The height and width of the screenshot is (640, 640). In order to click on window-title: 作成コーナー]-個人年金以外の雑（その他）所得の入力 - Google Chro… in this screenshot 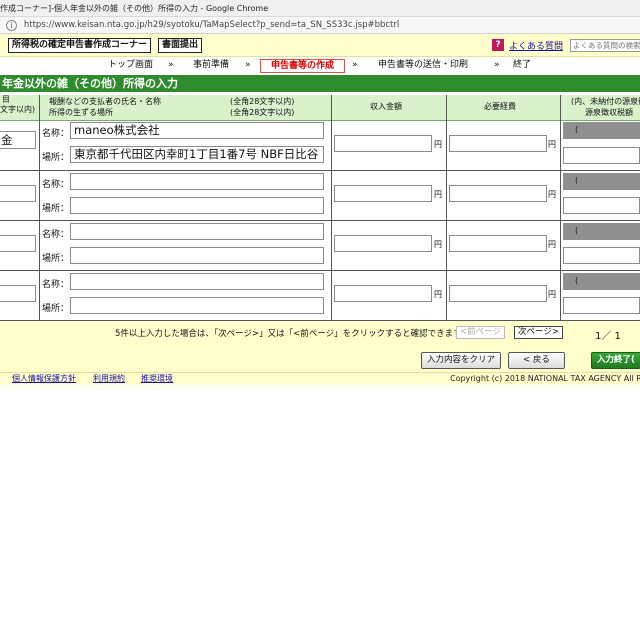, I will do `click(134, 8)`.